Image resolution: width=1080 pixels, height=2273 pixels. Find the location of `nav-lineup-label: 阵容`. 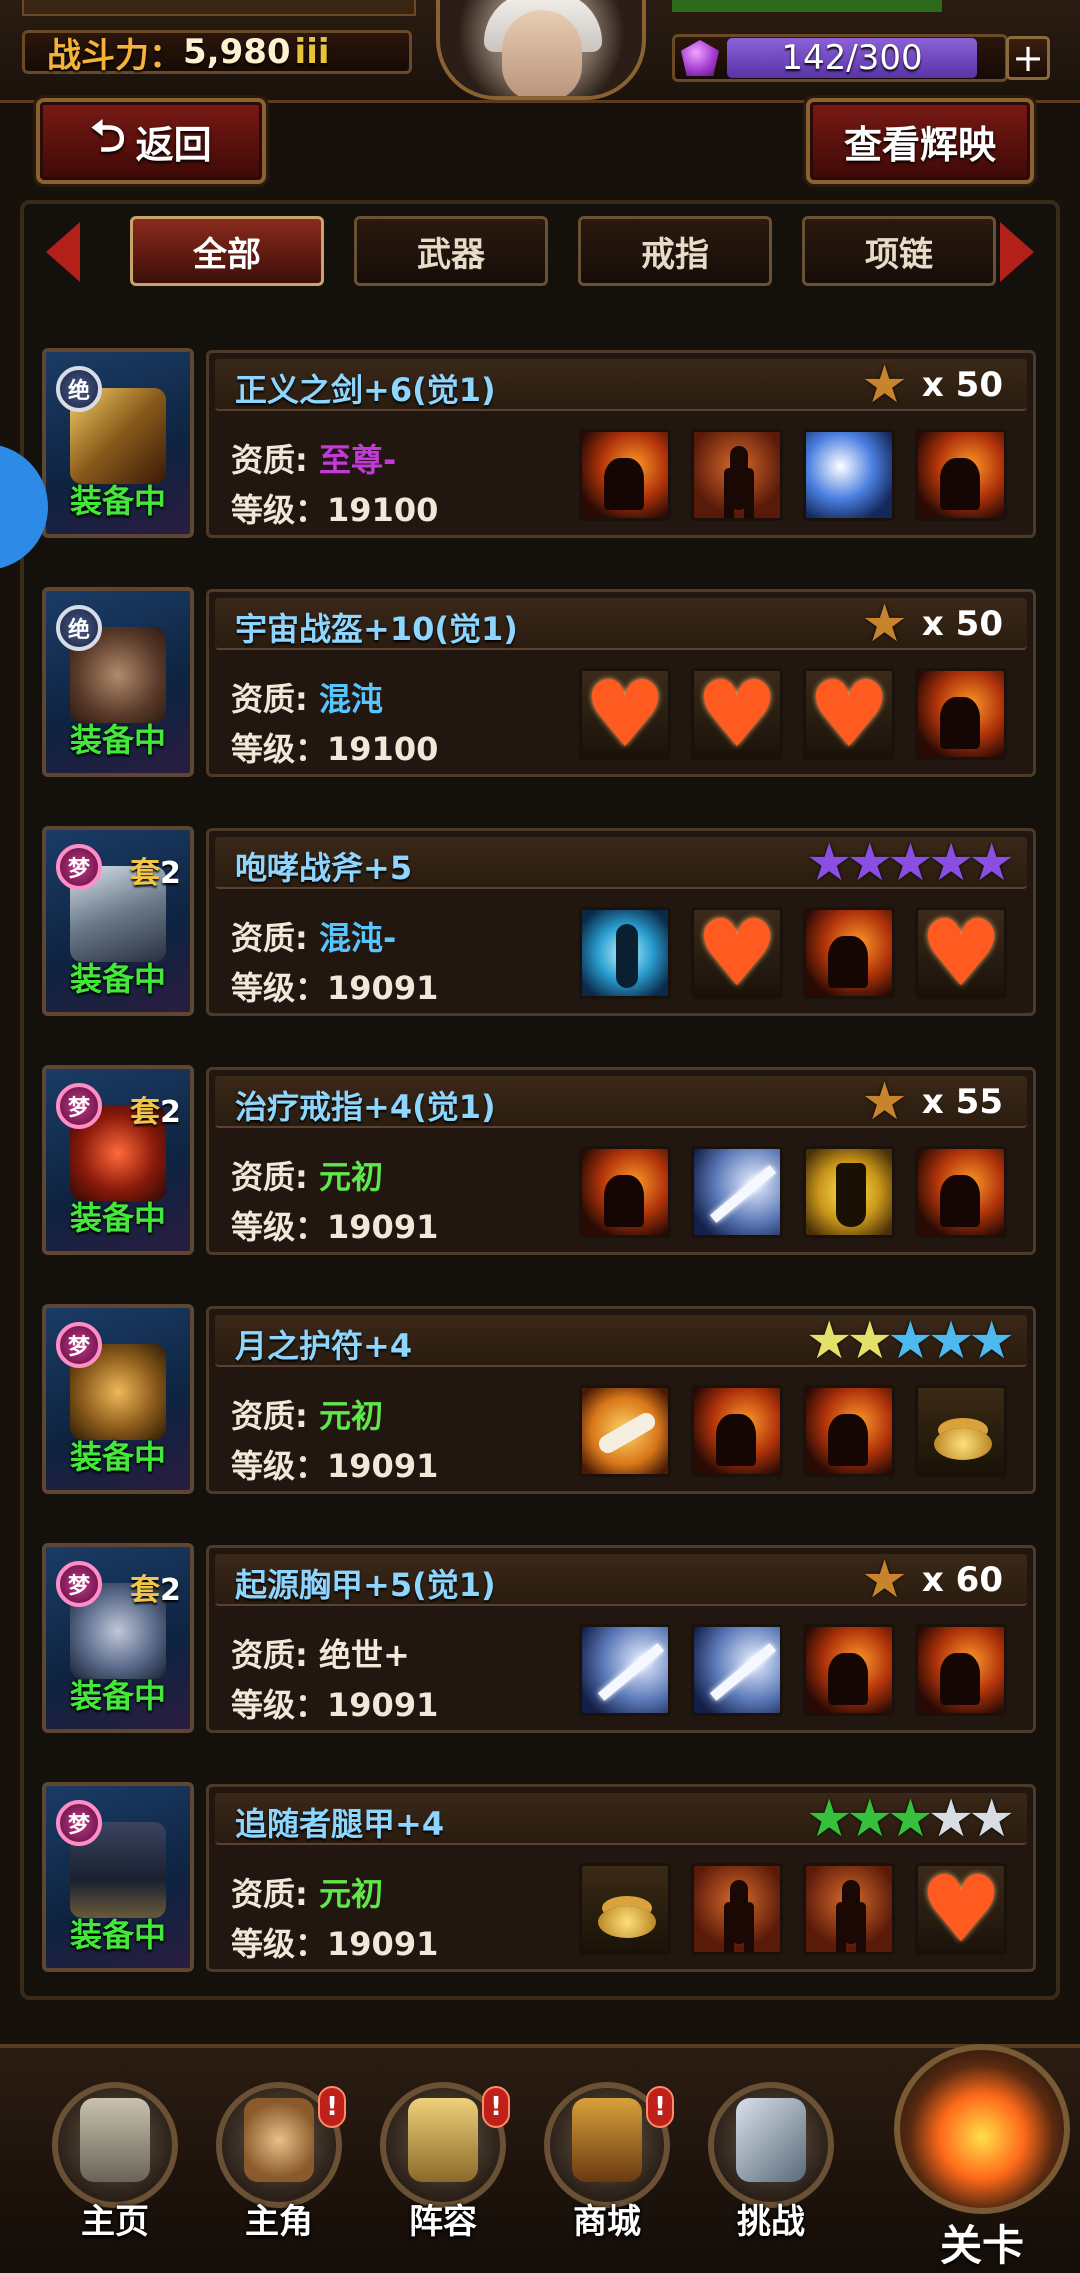

nav-lineup-label: 阵容 is located at coordinates (443, 2222).